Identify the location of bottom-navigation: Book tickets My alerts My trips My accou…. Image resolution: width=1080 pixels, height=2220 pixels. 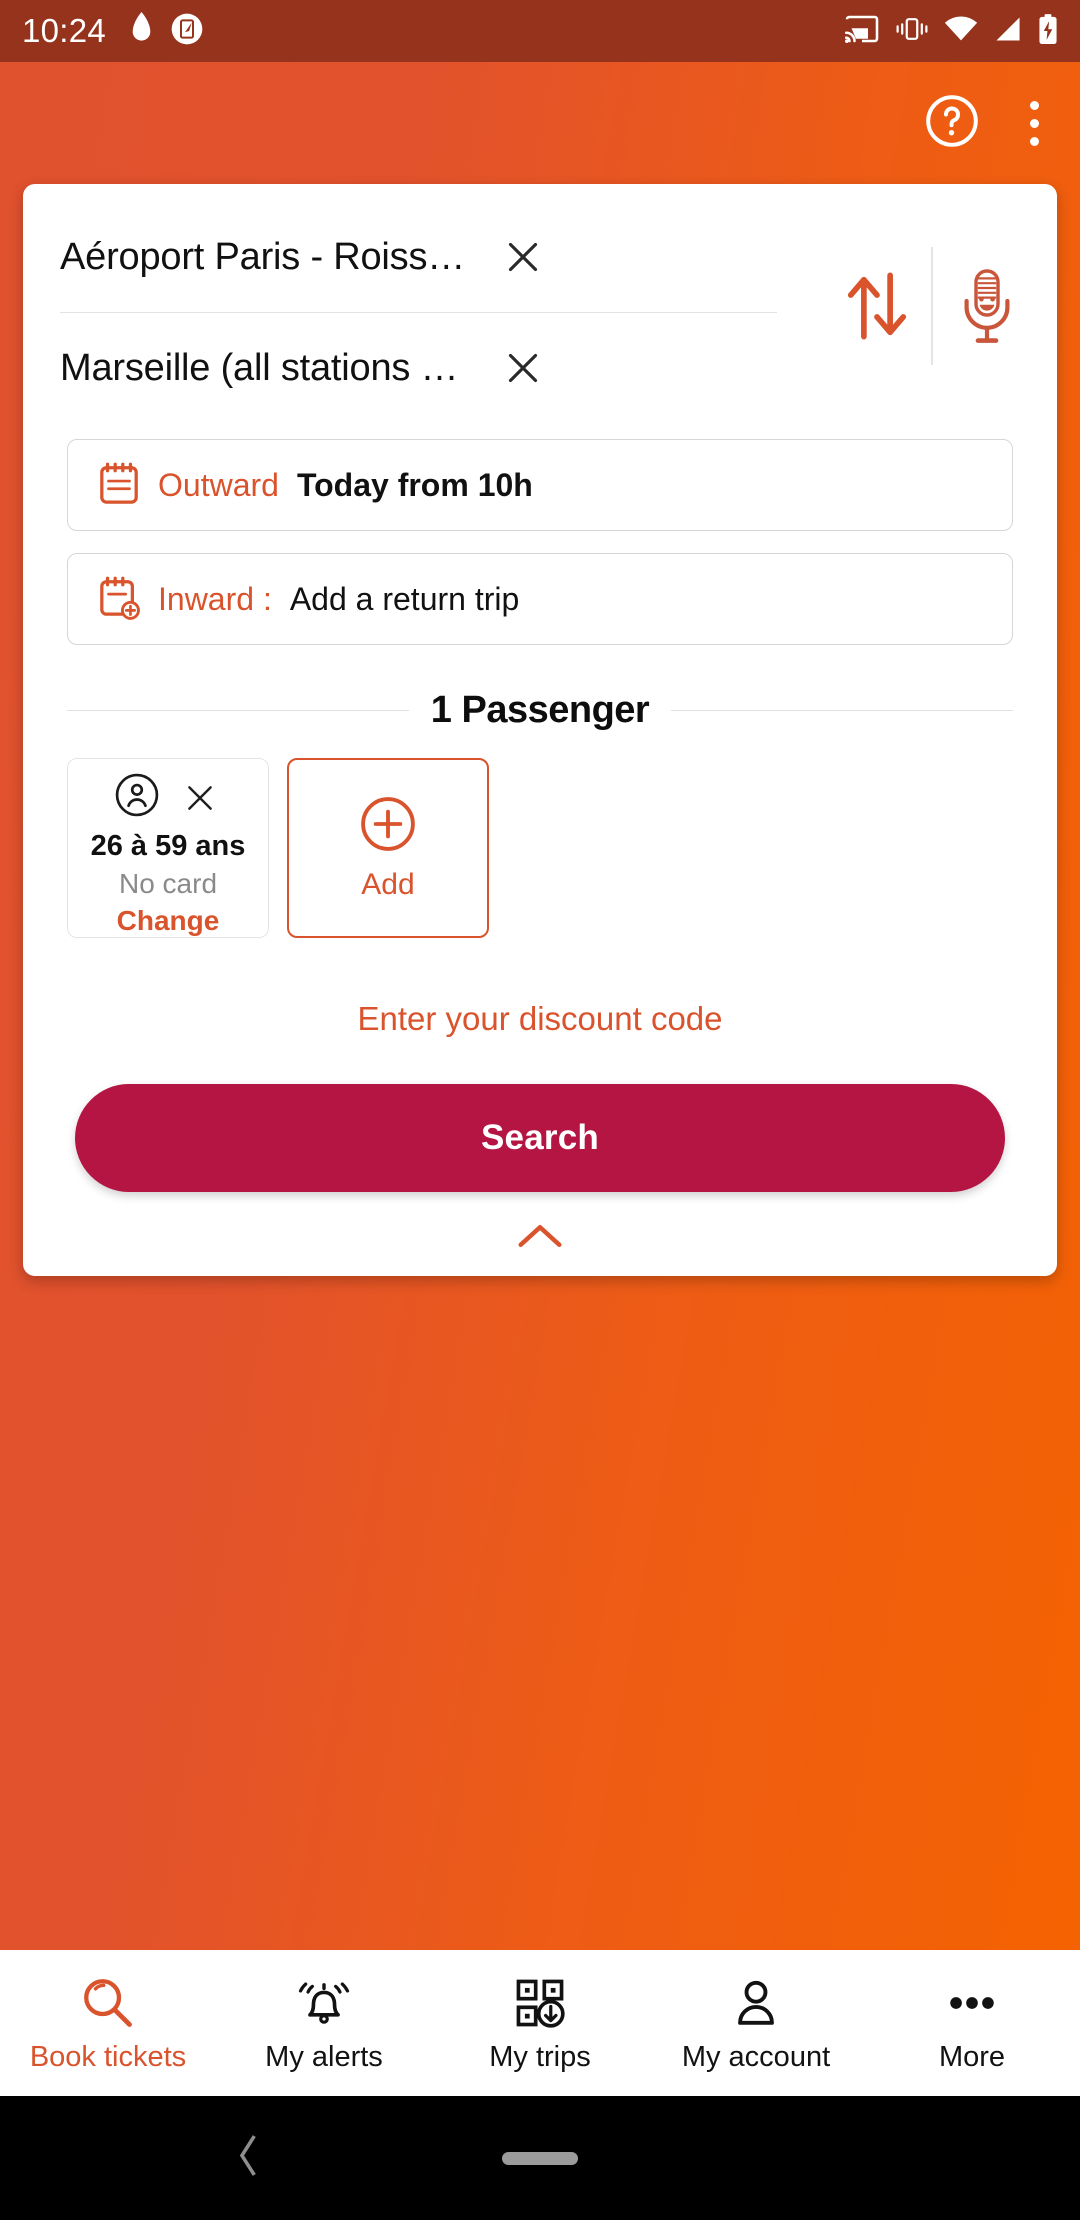
(540, 2023).